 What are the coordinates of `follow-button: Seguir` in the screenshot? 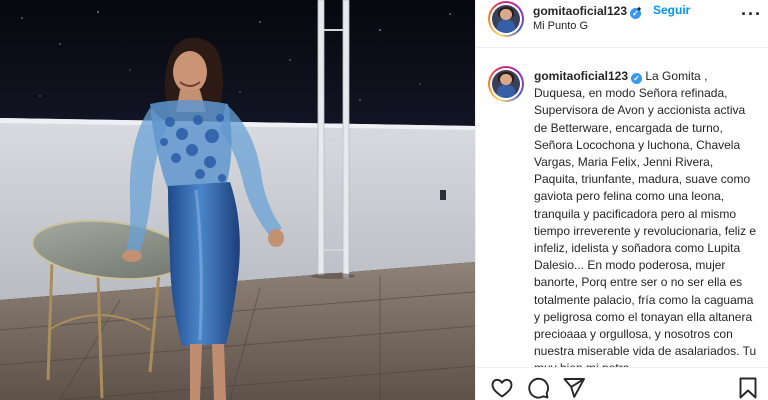 It's located at (671, 10).